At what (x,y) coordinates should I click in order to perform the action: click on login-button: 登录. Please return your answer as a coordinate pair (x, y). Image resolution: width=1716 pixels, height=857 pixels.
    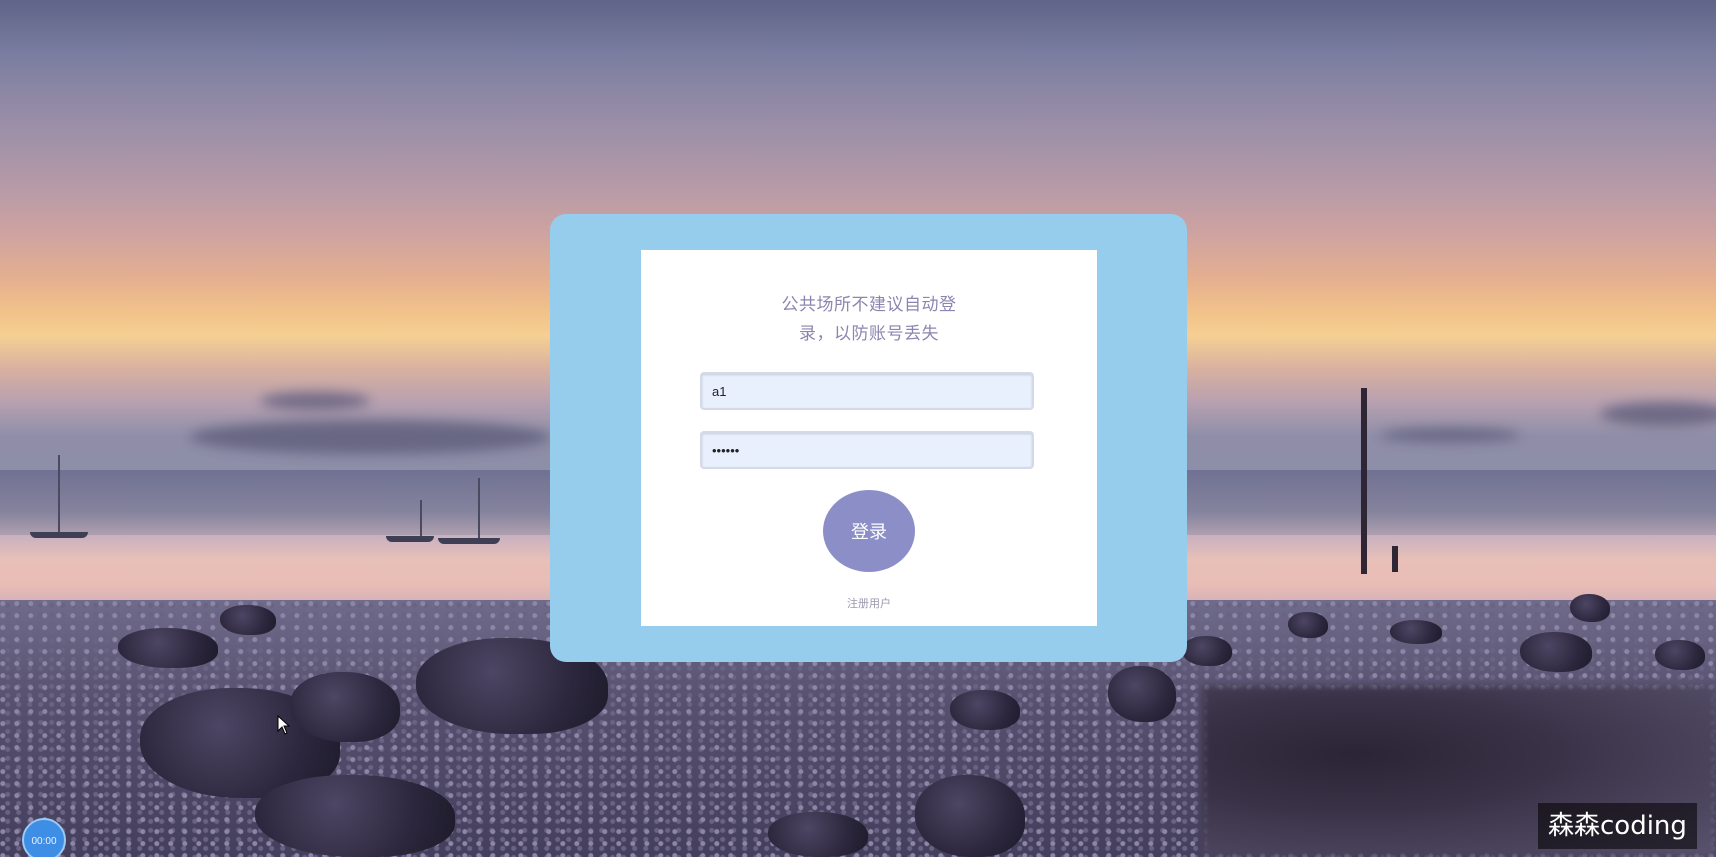
    Looking at the image, I should click on (869, 531).